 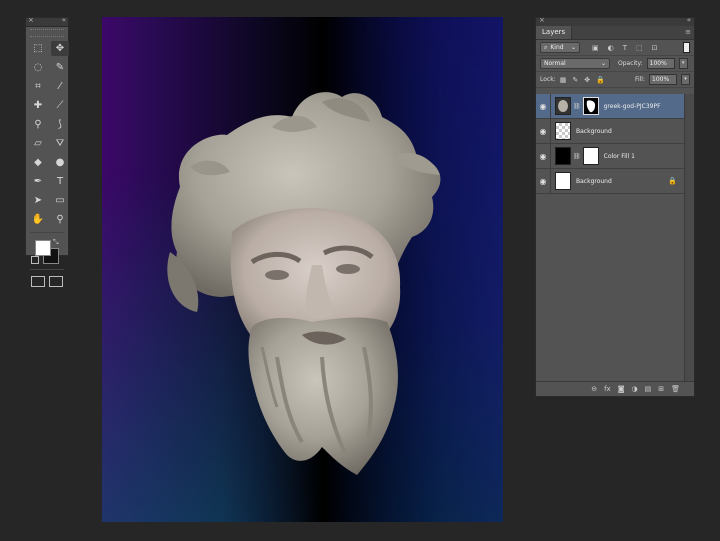 What do you see at coordinates (615, 64) in the screenshot?
I see `blend-row: Normal ⌄ Opacity: 100% ▾` at bounding box center [615, 64].